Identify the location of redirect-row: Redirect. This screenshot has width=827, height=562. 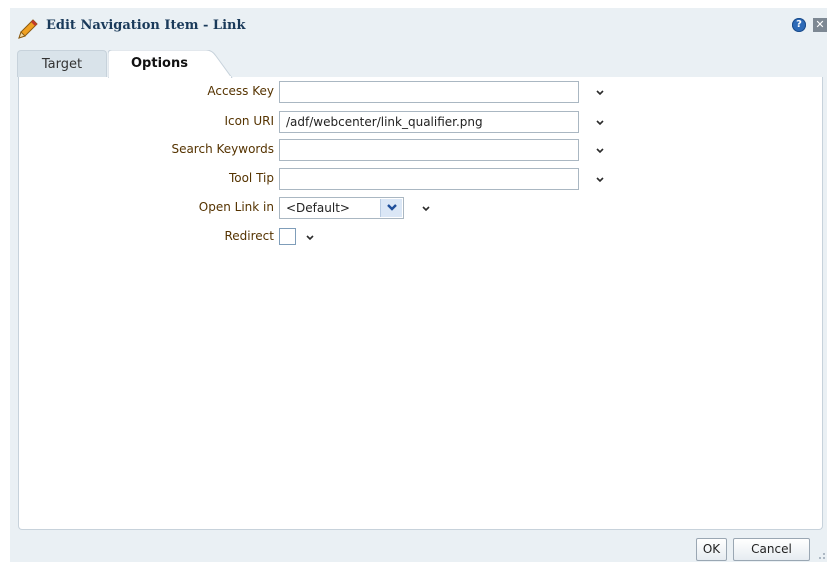
(420, 237).